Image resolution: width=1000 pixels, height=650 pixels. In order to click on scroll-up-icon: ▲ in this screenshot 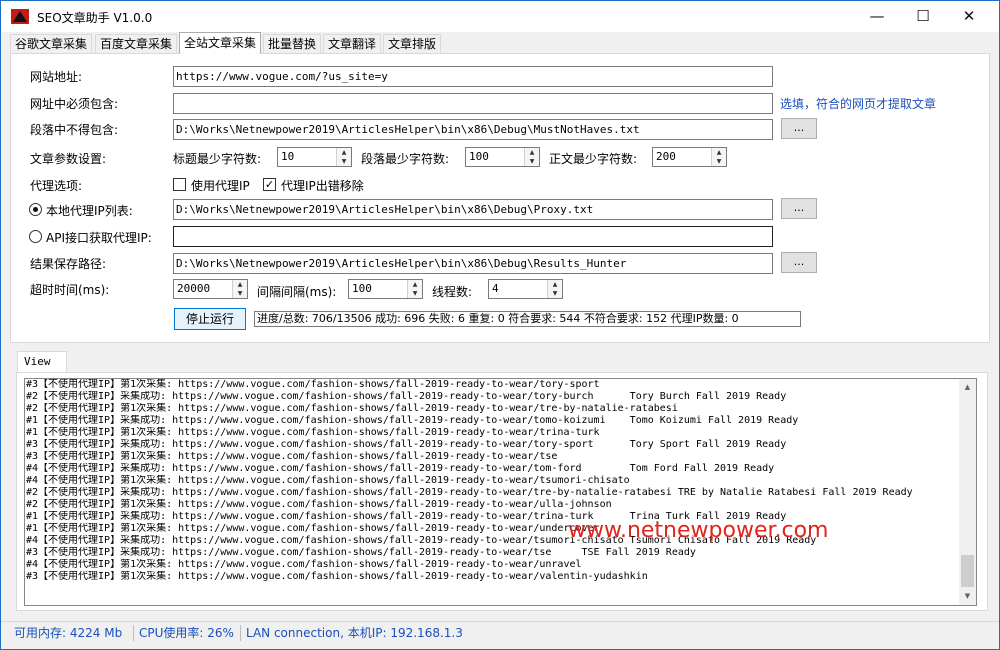, I will do `click(967, 387)`.